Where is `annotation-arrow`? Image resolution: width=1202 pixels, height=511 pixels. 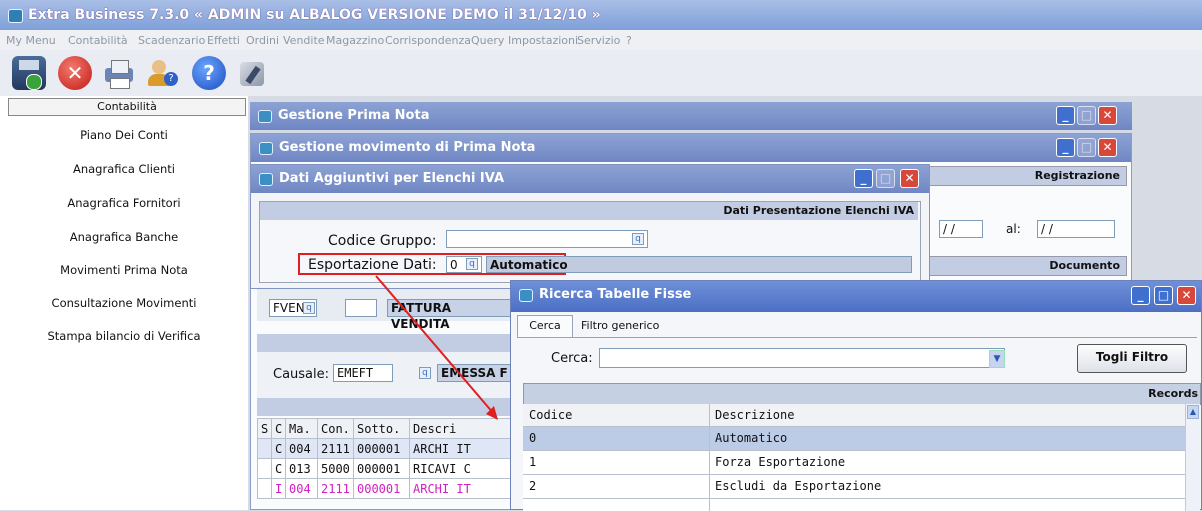 annotation-arrow is located at coordinates (436, 347).